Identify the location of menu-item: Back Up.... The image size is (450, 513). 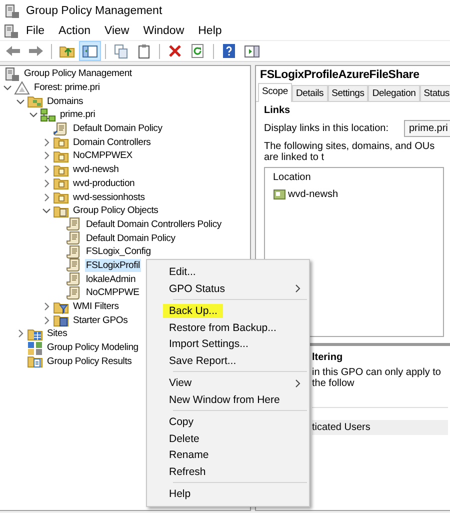
(193, 311).